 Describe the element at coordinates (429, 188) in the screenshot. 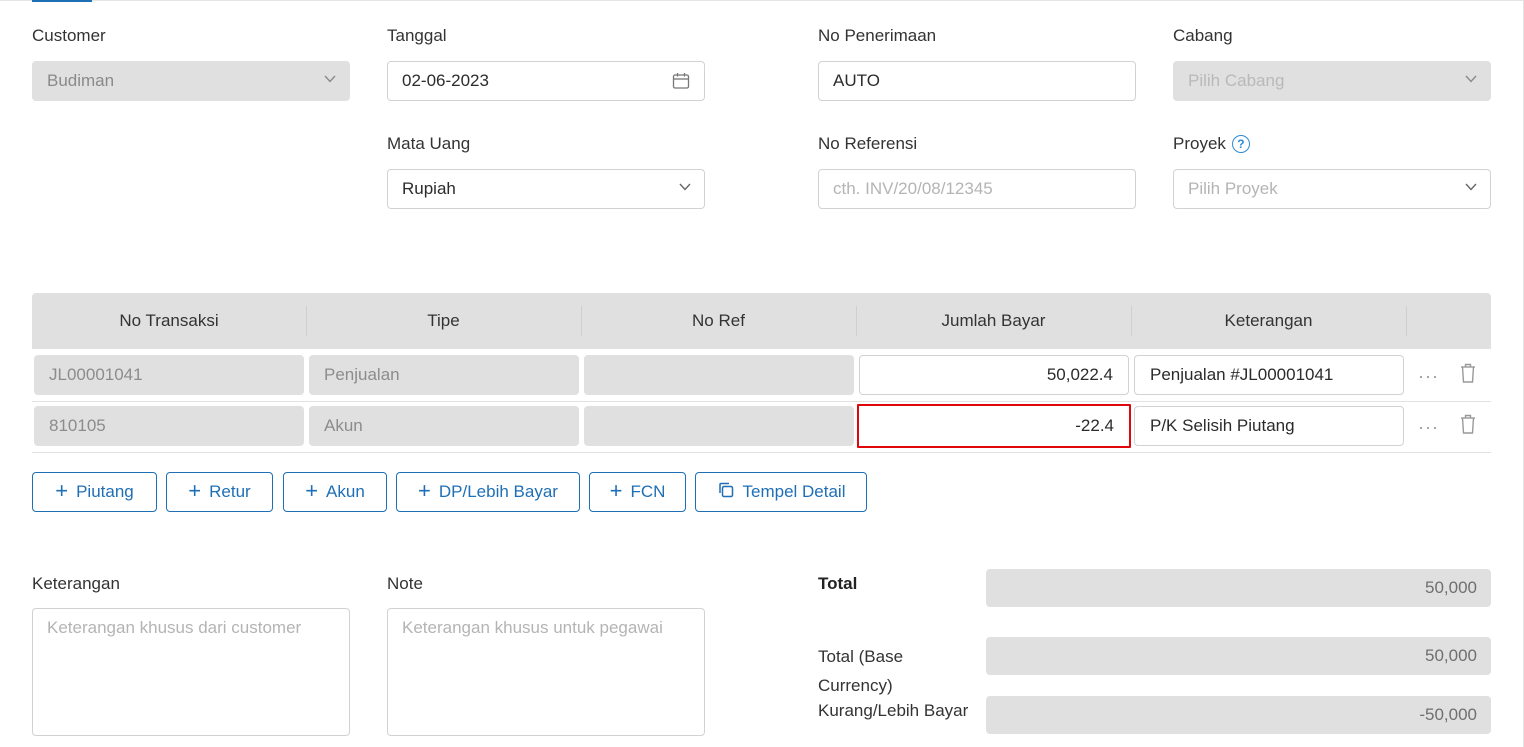

I see `mata-uang-value: Rupiah` at that location.